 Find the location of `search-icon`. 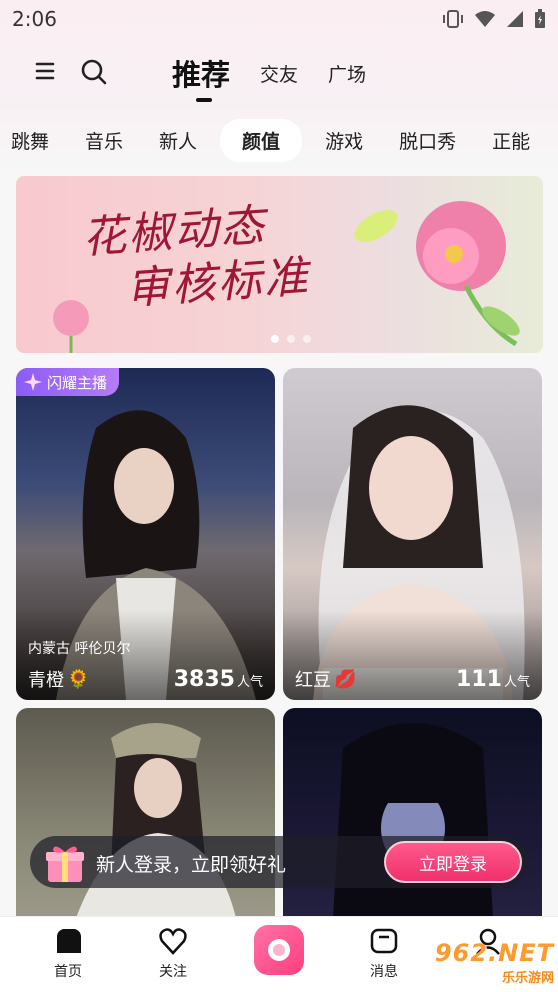

search-icon is located at coordinates (94, 72).